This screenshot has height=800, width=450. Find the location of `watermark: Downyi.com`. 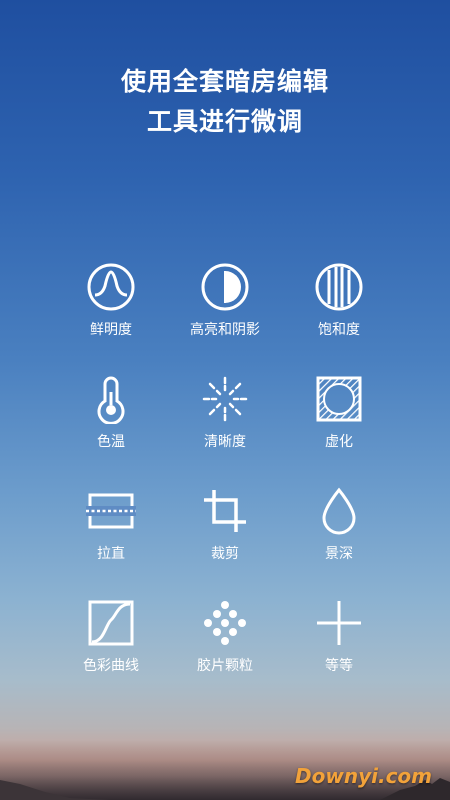

watermark: Downyi.com is located at coordinates (363, 776).